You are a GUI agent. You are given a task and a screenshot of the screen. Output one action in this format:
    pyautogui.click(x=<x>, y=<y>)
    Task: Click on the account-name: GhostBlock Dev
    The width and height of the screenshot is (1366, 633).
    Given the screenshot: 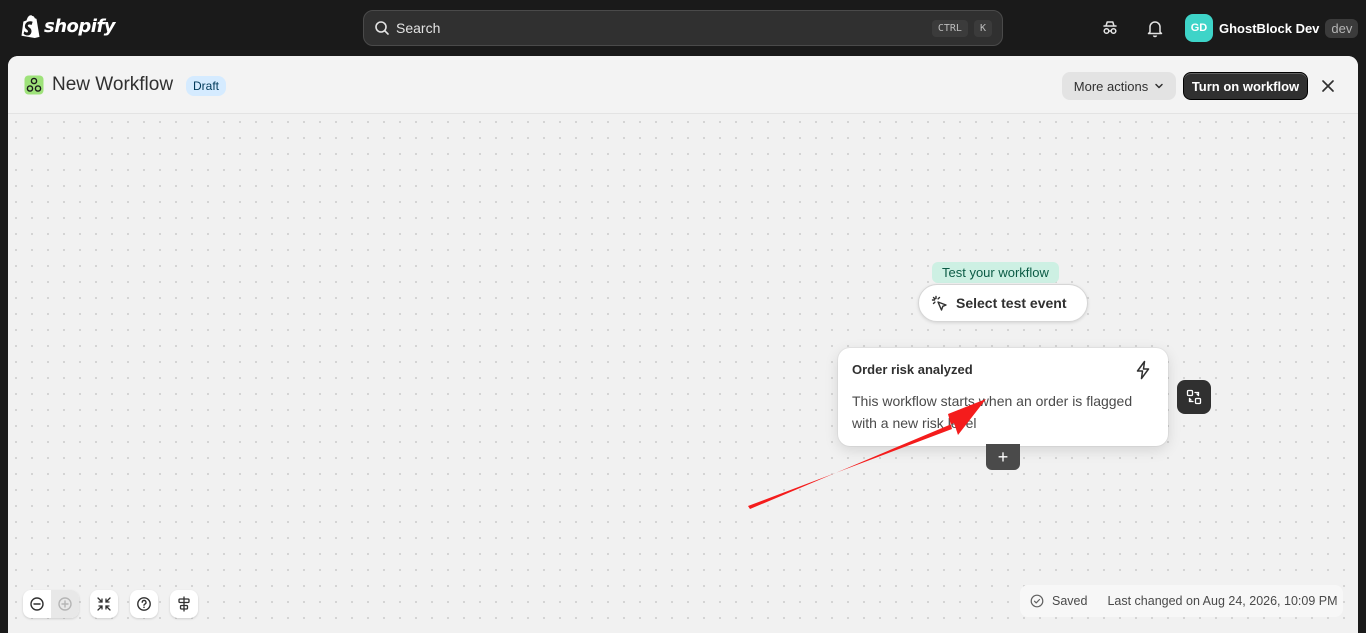 What is the action you would take?
    pyautogui.click(x=1269, y=28)
    